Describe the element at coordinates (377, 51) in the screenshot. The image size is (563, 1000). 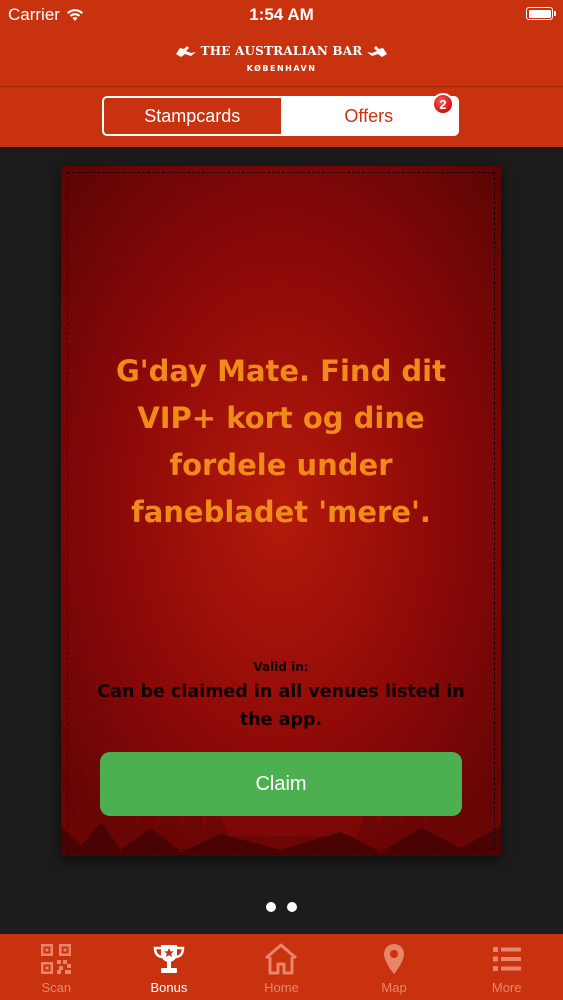
I see `kangaroo-right-icon` at that location.